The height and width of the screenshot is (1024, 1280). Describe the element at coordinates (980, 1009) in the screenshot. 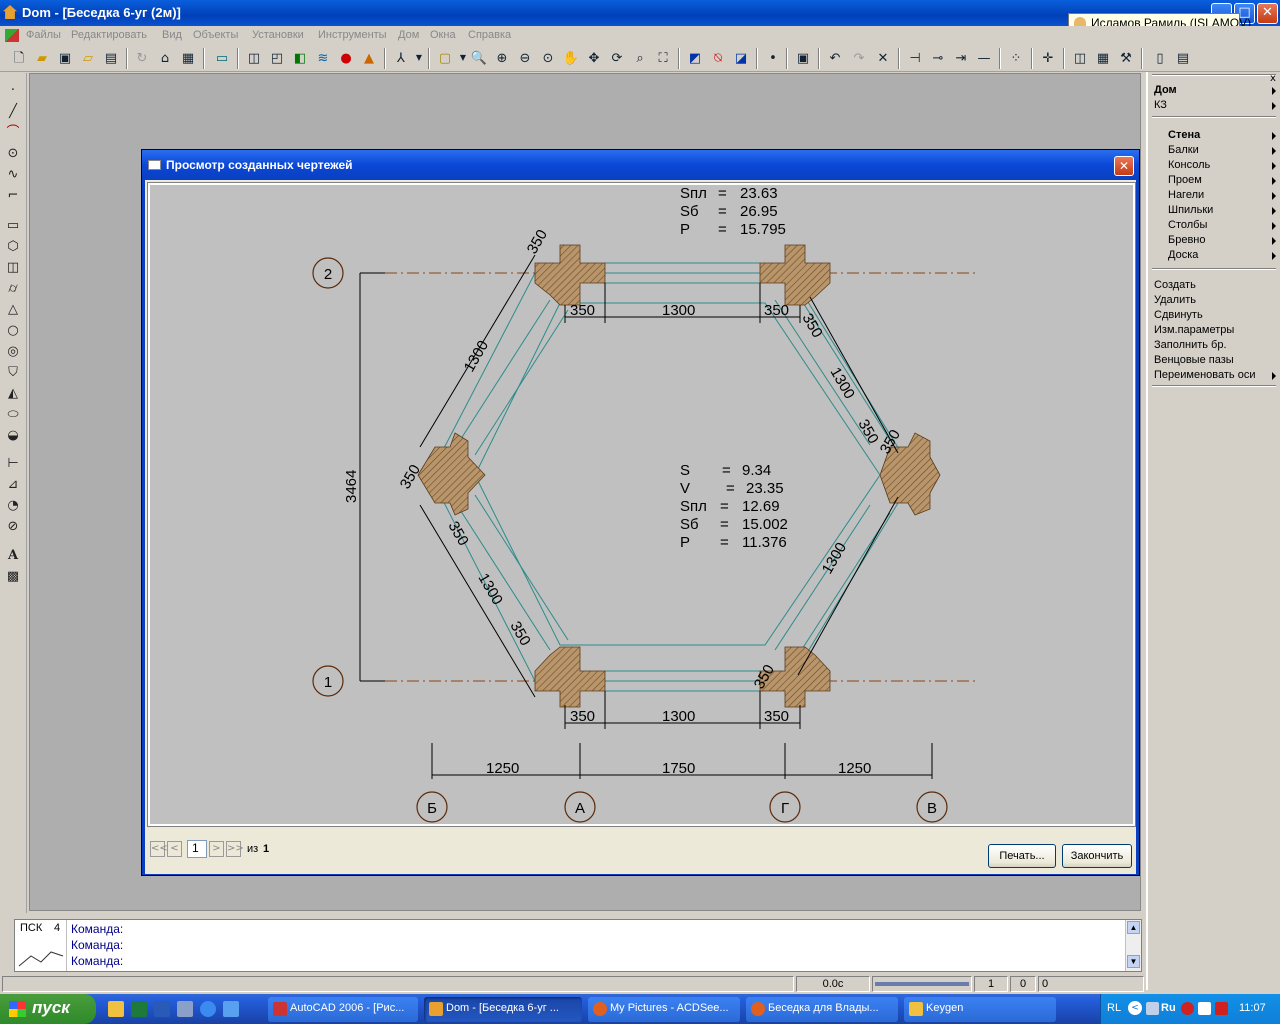

I see `task-keygen: Keygen` at that location.